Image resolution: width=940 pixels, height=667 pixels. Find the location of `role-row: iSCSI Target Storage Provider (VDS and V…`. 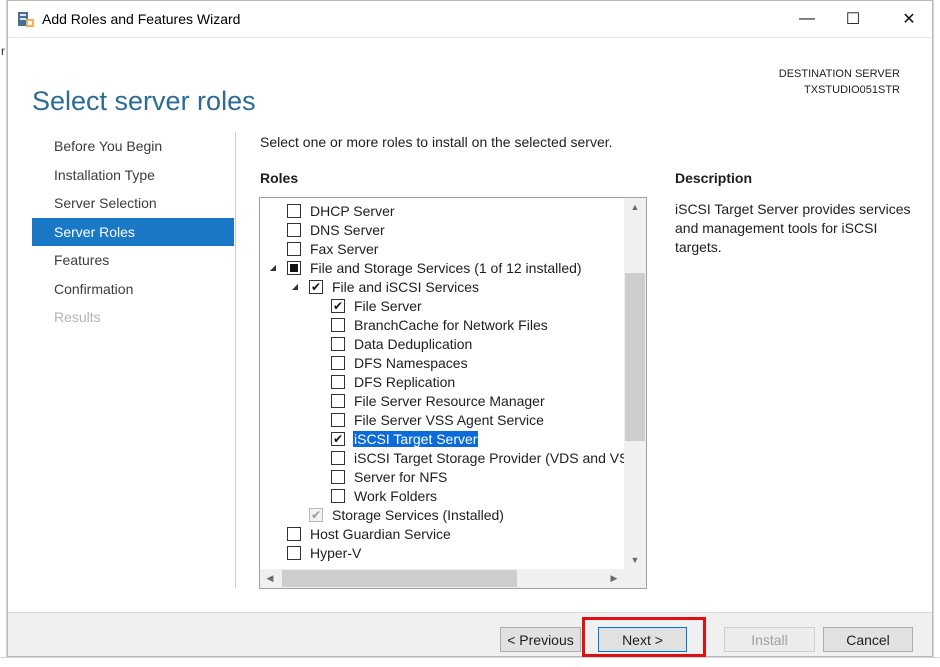

role-row: iSCSI Target Storage Provider (VDS and V… is located at coordinates (442, 457).